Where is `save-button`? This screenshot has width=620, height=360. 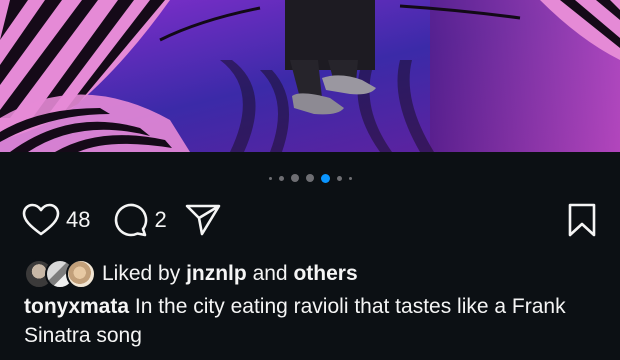
save-button is located at coordinates (582, 220).